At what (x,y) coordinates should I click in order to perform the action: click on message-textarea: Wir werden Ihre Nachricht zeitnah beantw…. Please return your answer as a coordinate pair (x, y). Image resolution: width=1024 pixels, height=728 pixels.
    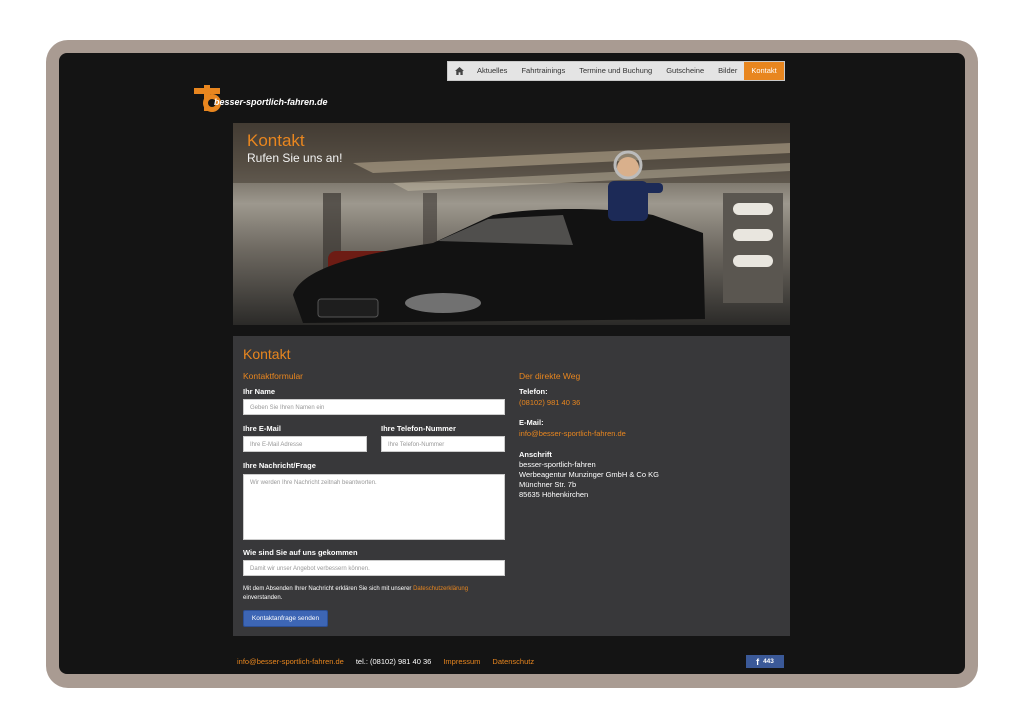
    Looking at the image, I should click on (374, 507).